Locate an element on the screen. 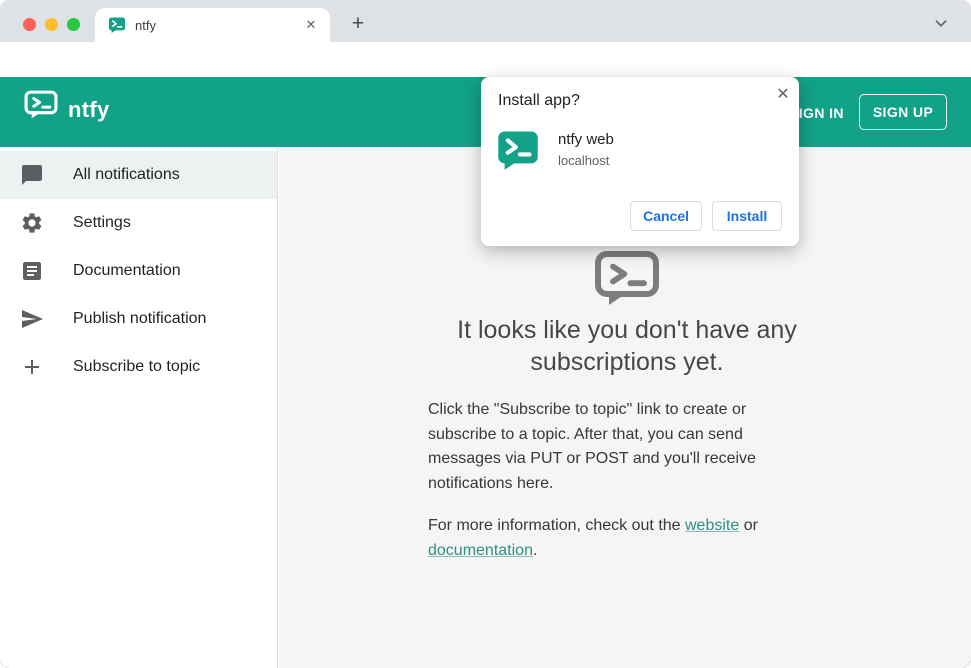  gear-icon is located at coordinates (32, 223).